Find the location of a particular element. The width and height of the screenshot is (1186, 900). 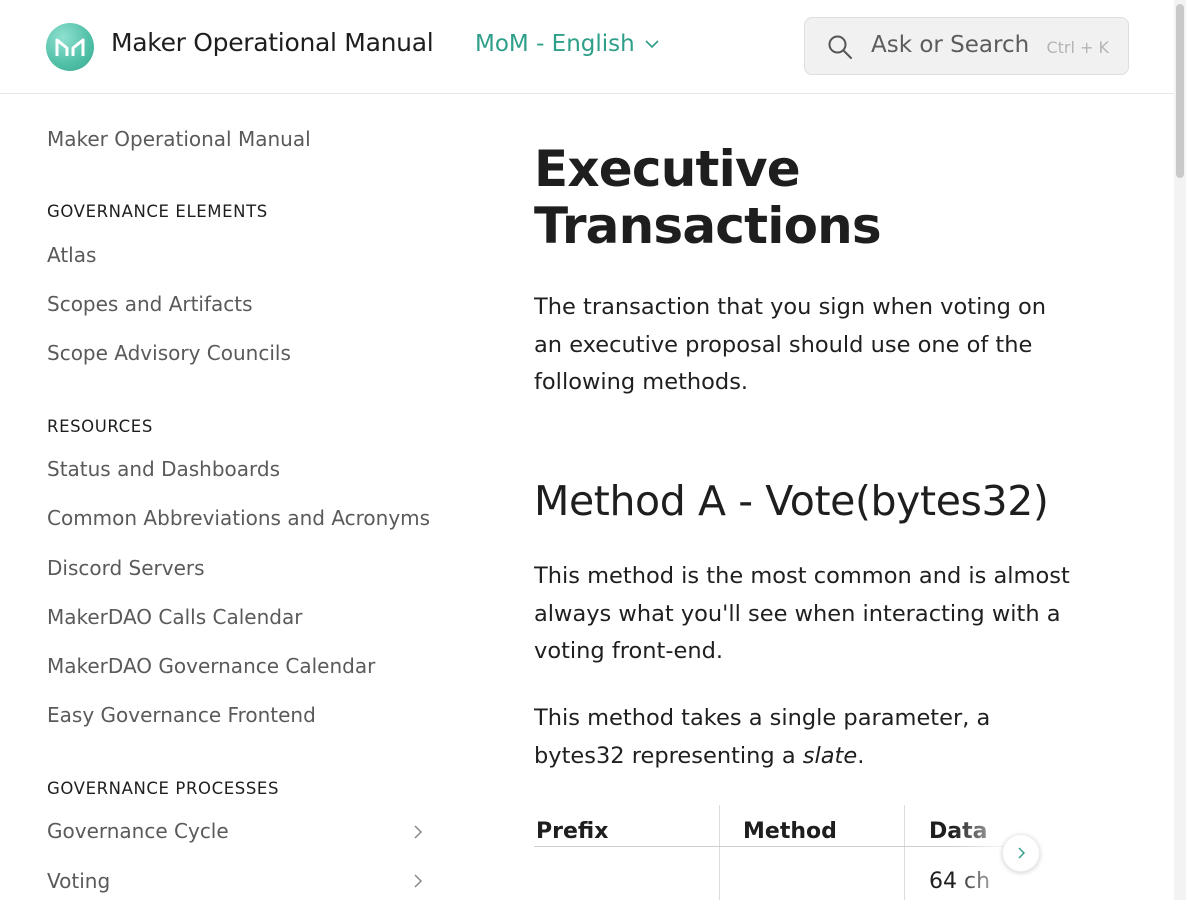

search-shortcut-hint: Ctrl + K is located at coordinates (1077, 47).